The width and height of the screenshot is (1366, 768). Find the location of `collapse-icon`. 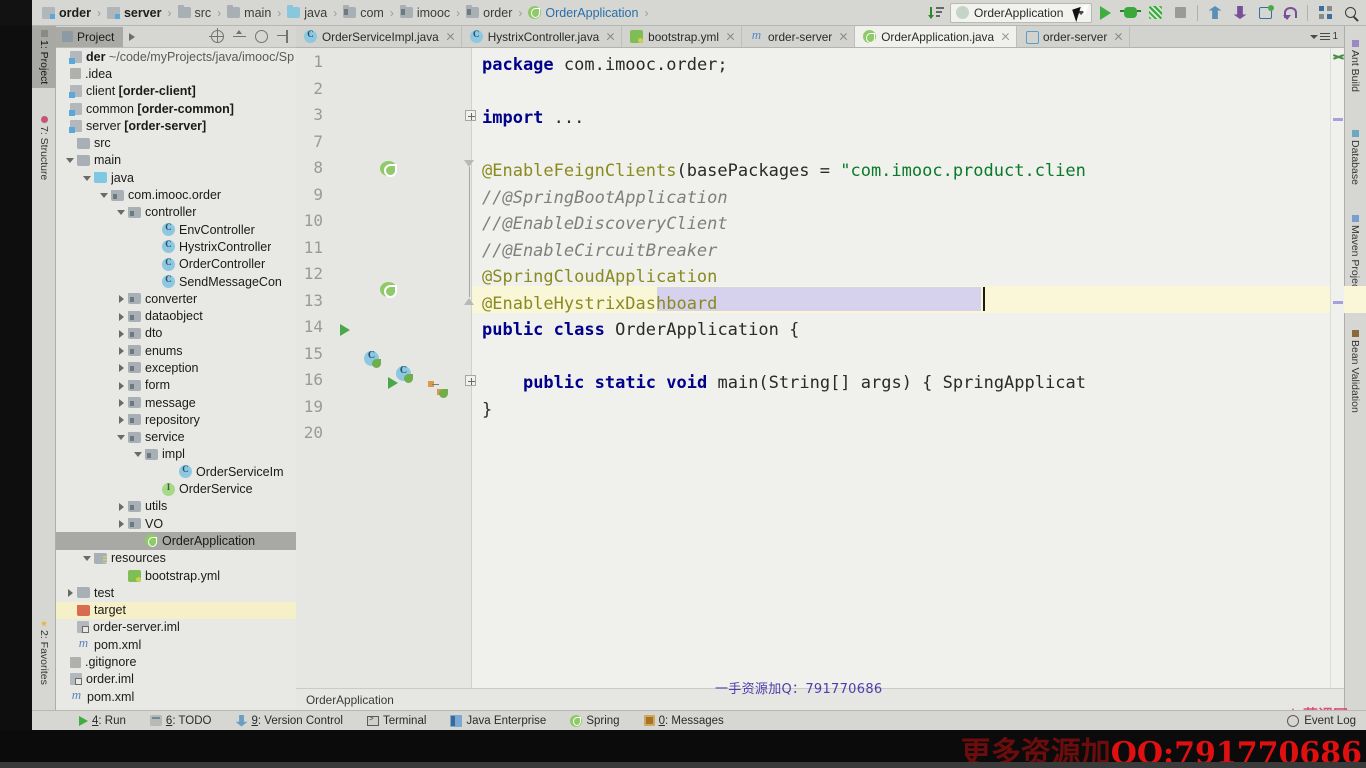

collapse-icon is located at coordinates (239, 36).